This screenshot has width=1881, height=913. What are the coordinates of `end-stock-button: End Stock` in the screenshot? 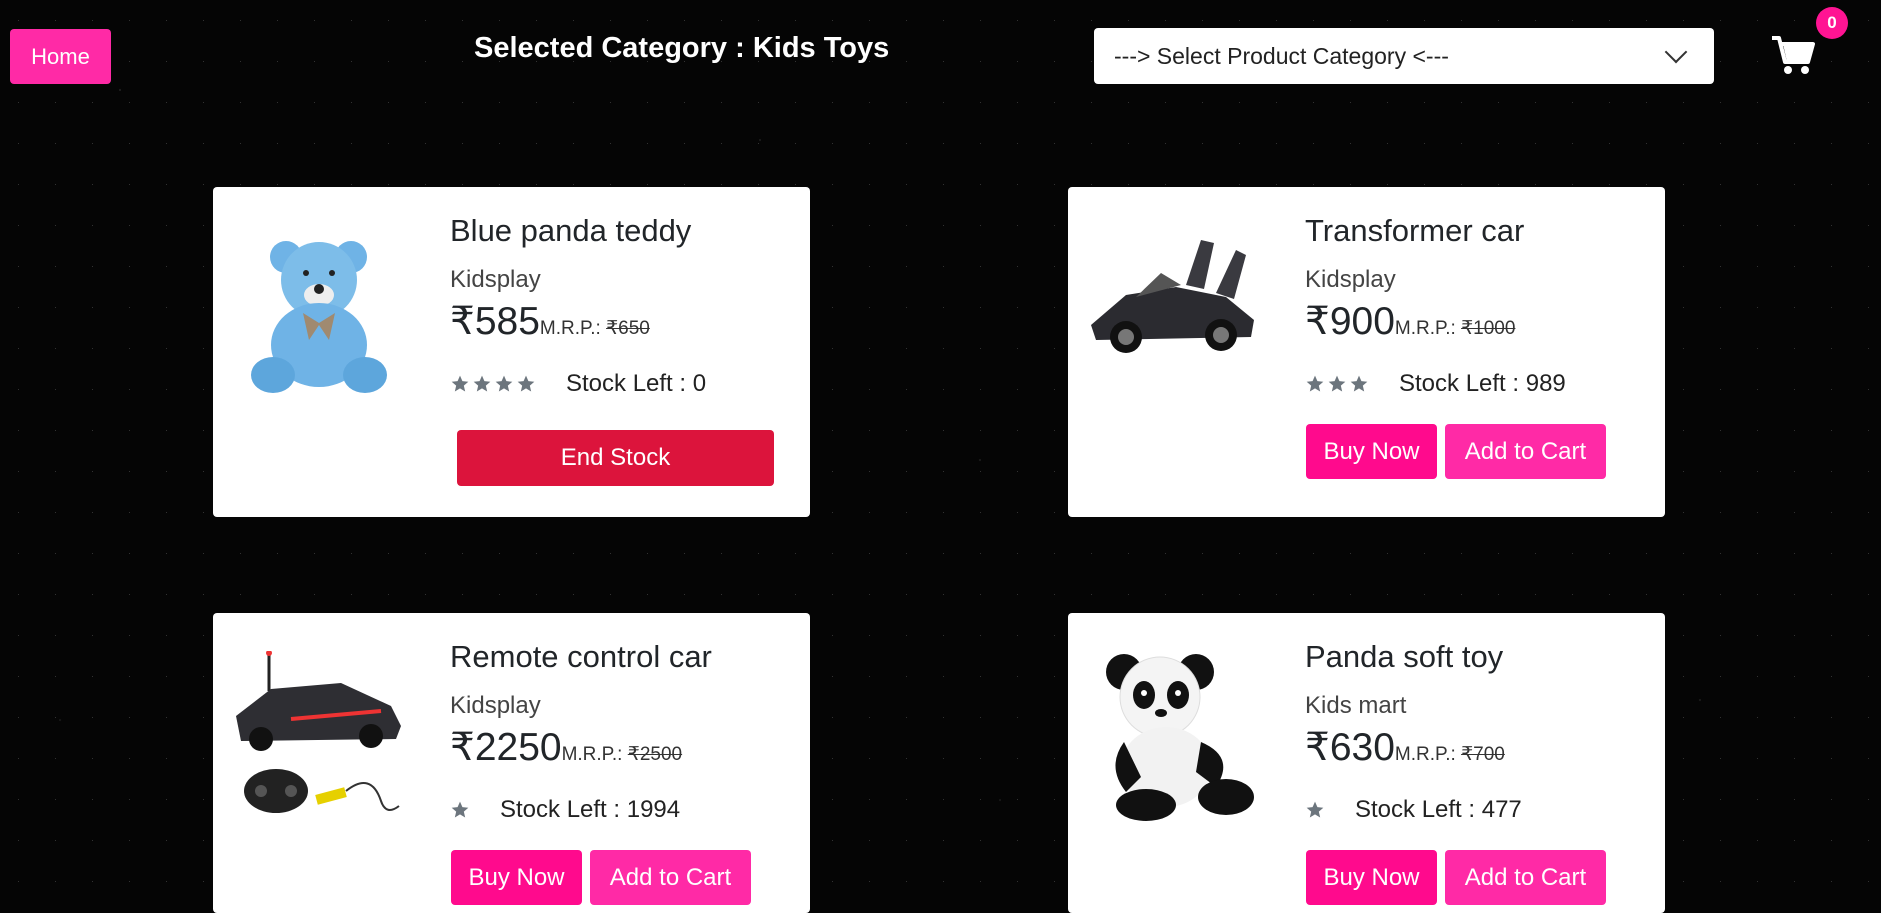 It's located at (615, 458).